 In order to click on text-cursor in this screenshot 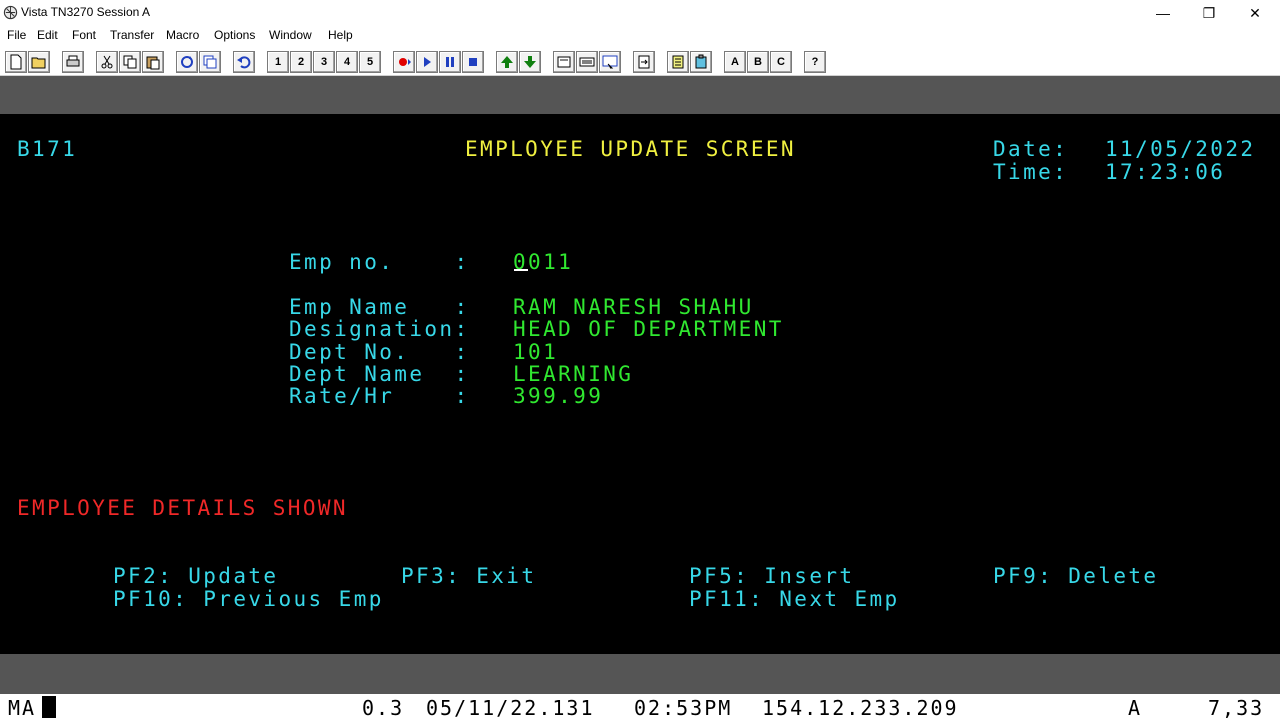, I will do `click(521, 270)`.